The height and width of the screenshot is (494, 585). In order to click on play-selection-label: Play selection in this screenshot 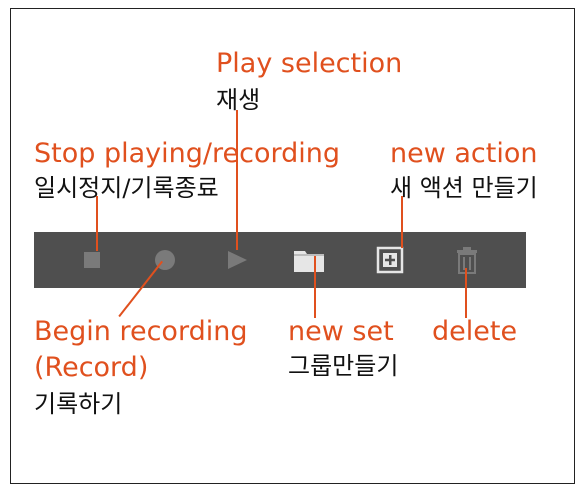, I will do `click(309, 63)`.